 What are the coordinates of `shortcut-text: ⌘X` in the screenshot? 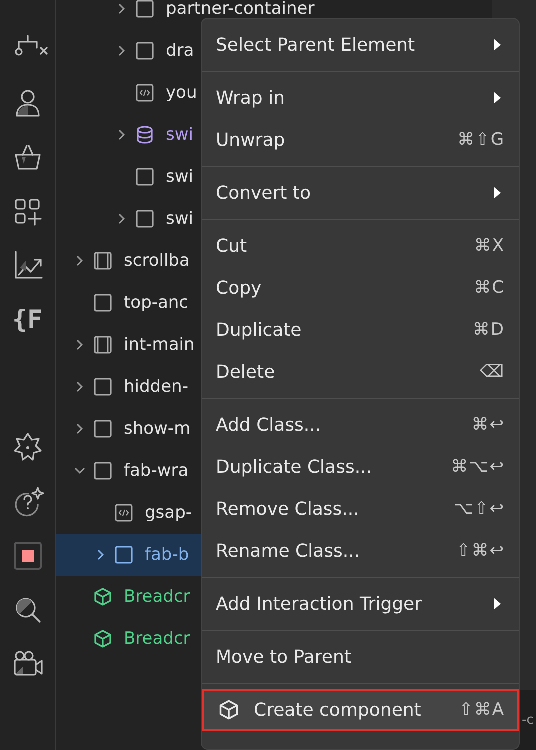 It's located at (489, 246).